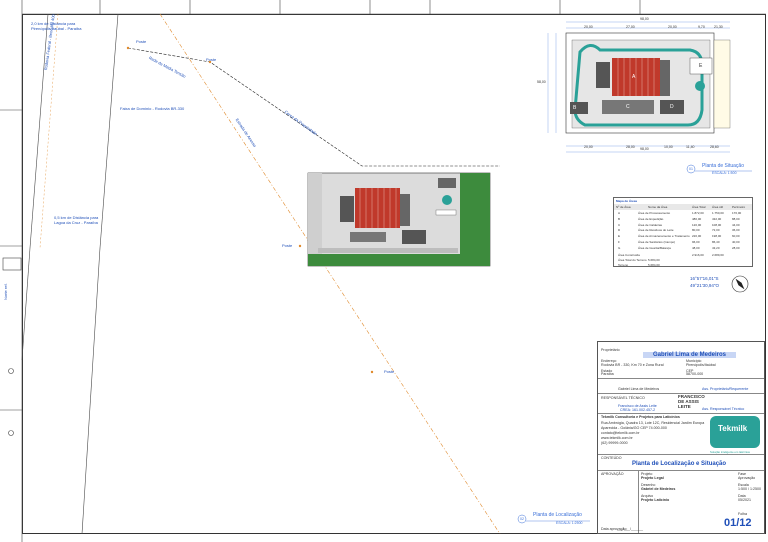 Image resolution: width=768 pixels, height=542 pixels. Describe the element at coordinates (691, 169) in the screenshot. I see `situacao-number: 01` at that location.